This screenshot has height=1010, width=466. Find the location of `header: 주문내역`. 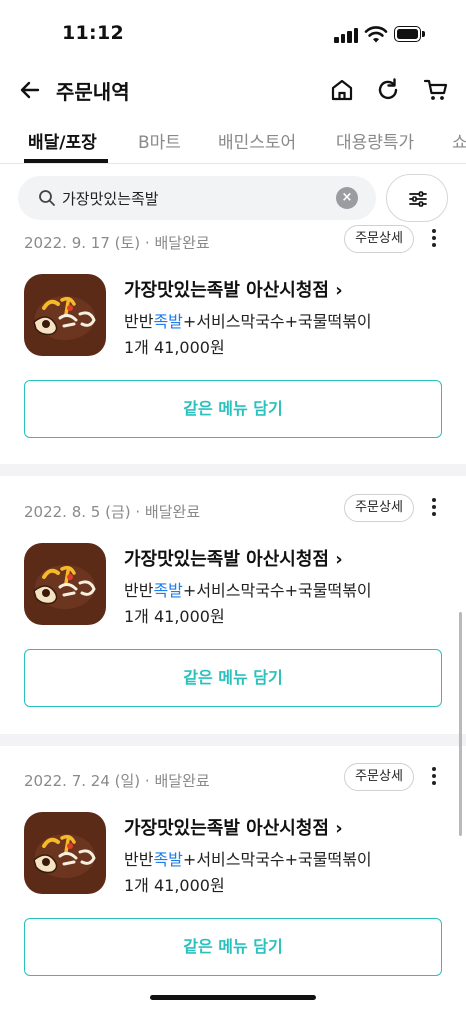

header: 주문내역 is located at coordinates (233, 91).